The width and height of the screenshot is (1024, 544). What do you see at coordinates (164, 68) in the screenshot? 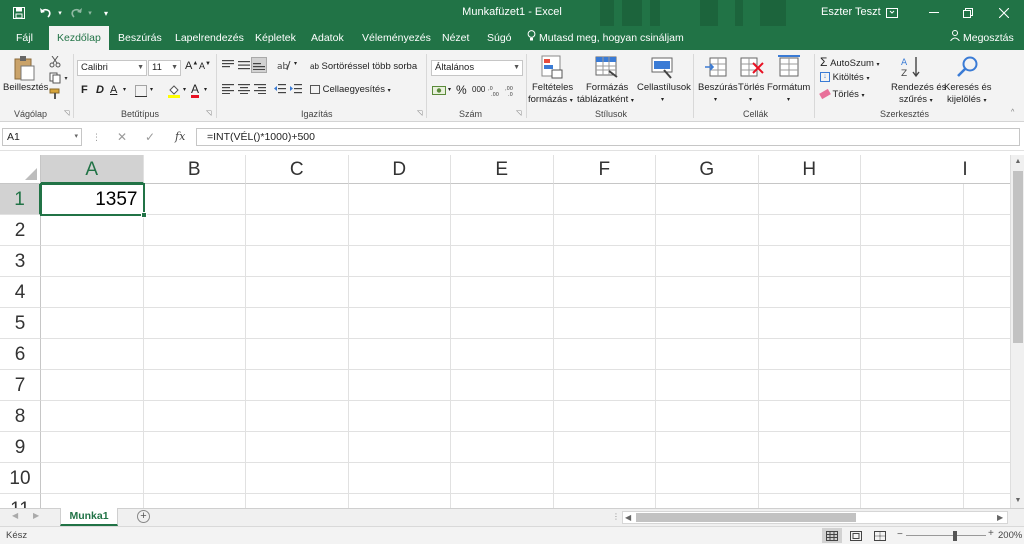
I see `font-size-select: 11 ▼` at bounding box center [164, 68].